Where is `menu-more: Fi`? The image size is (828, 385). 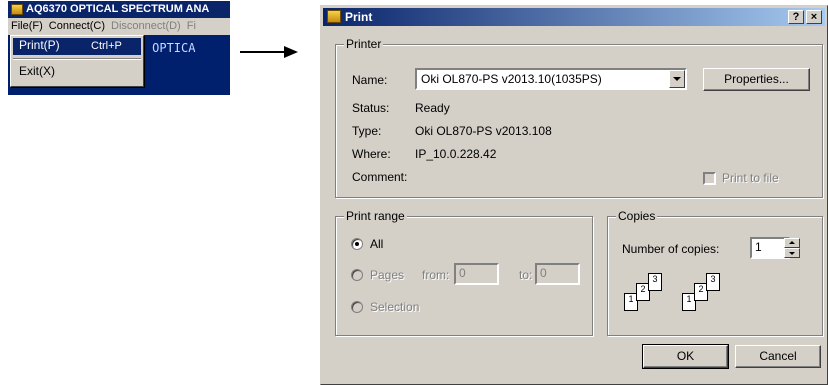 menu-more: Fi is located at coordinates (191, 26).